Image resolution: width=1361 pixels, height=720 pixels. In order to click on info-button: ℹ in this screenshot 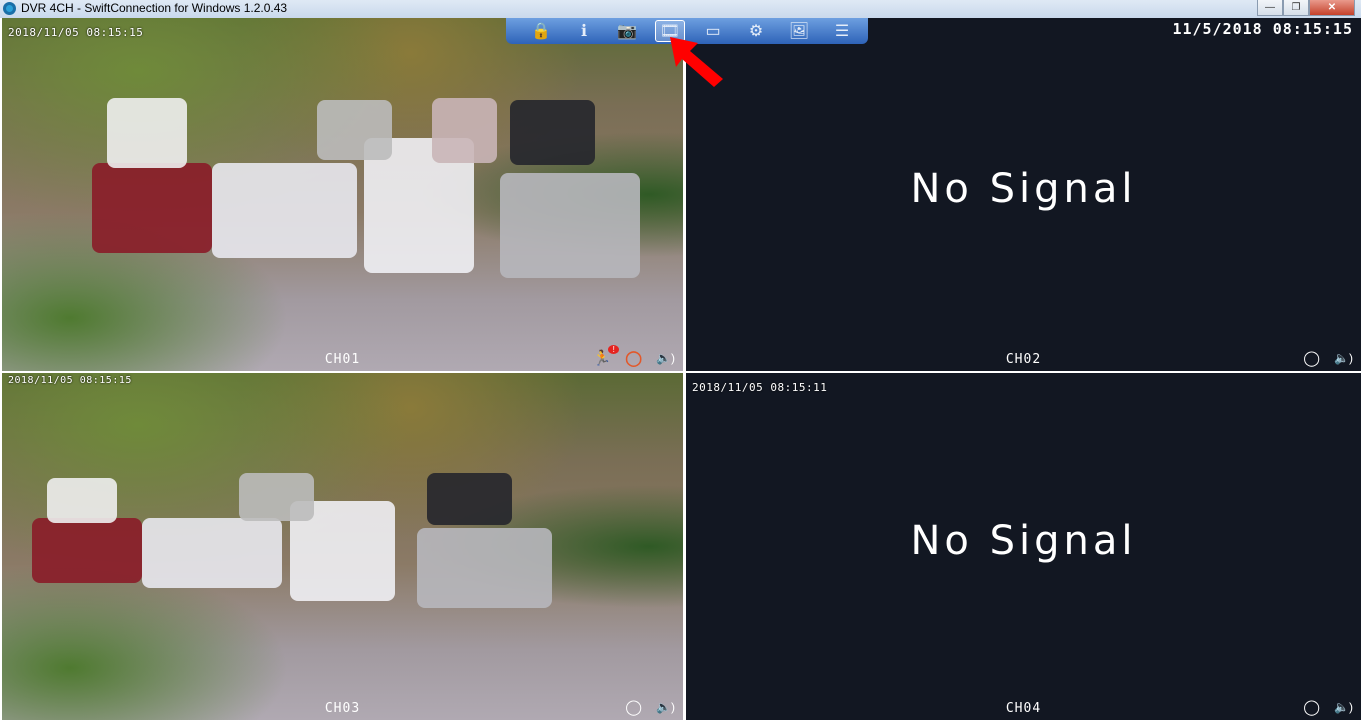, I will do `click(584, 31)`.